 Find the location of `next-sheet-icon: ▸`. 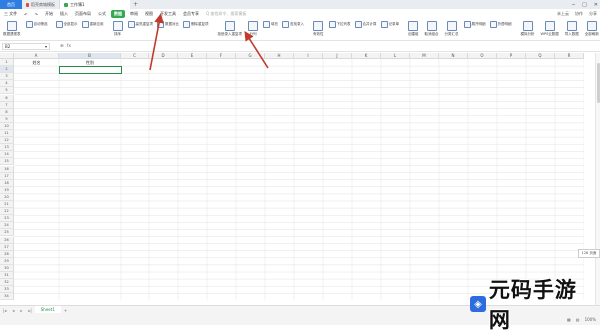

next-sheet-icon: ▸ is located at coordinates (21, 310).